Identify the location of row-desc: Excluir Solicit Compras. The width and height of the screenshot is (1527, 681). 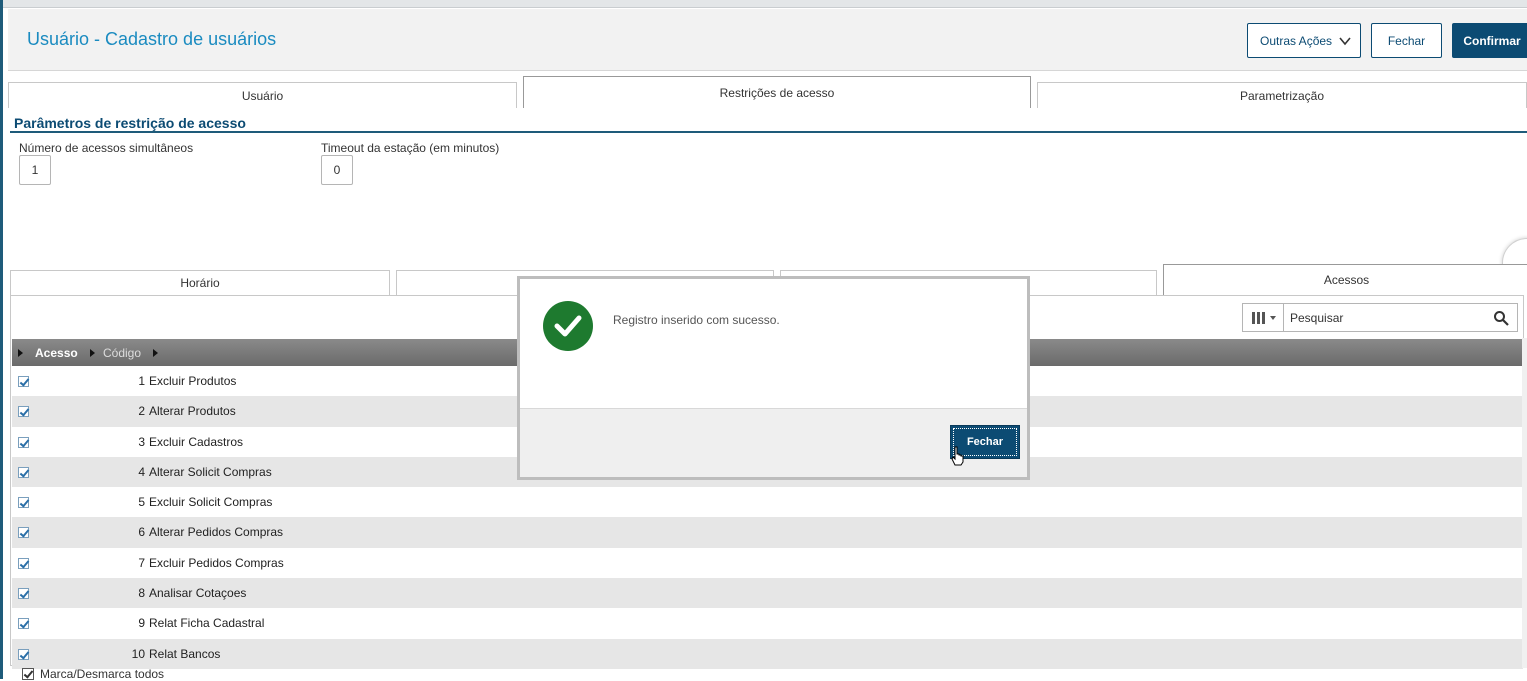
(211, 502).